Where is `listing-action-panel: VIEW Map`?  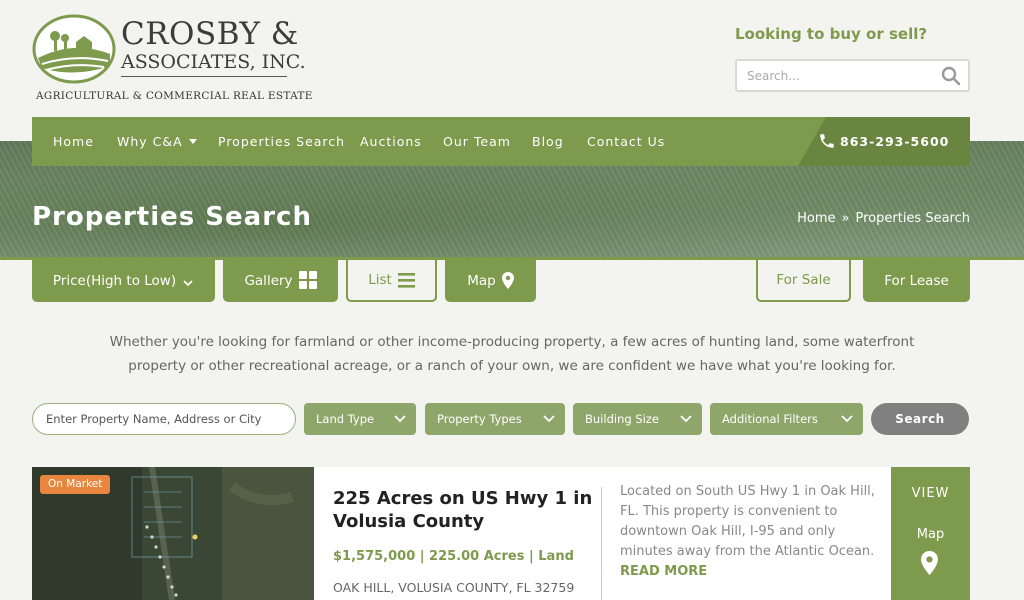
listing-action-panel: VIEW Map is located at coordinates (930, 533).